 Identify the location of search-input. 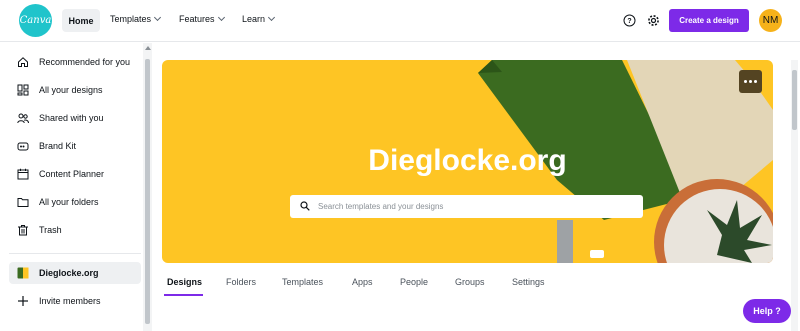
(468, 206).